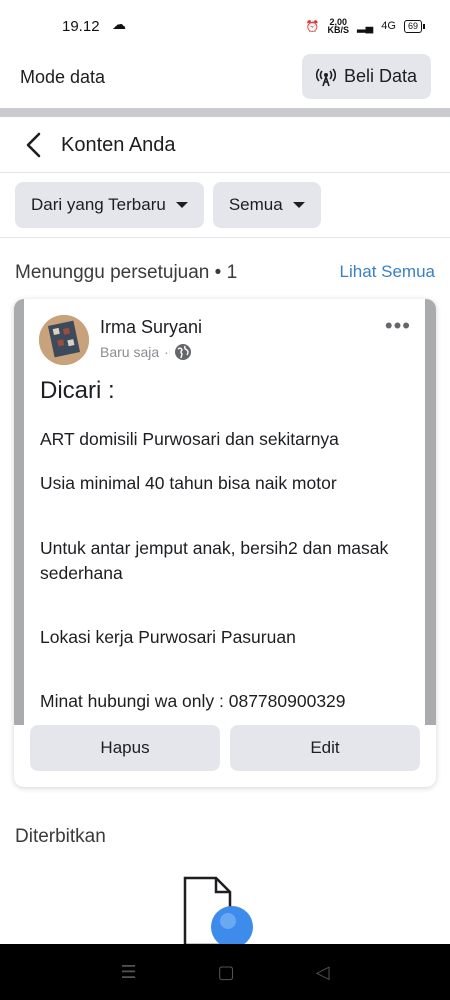  Describe the element at coordinates (151, 327) in the screenshot. I see `post-author: Irma Suryani` at that location.